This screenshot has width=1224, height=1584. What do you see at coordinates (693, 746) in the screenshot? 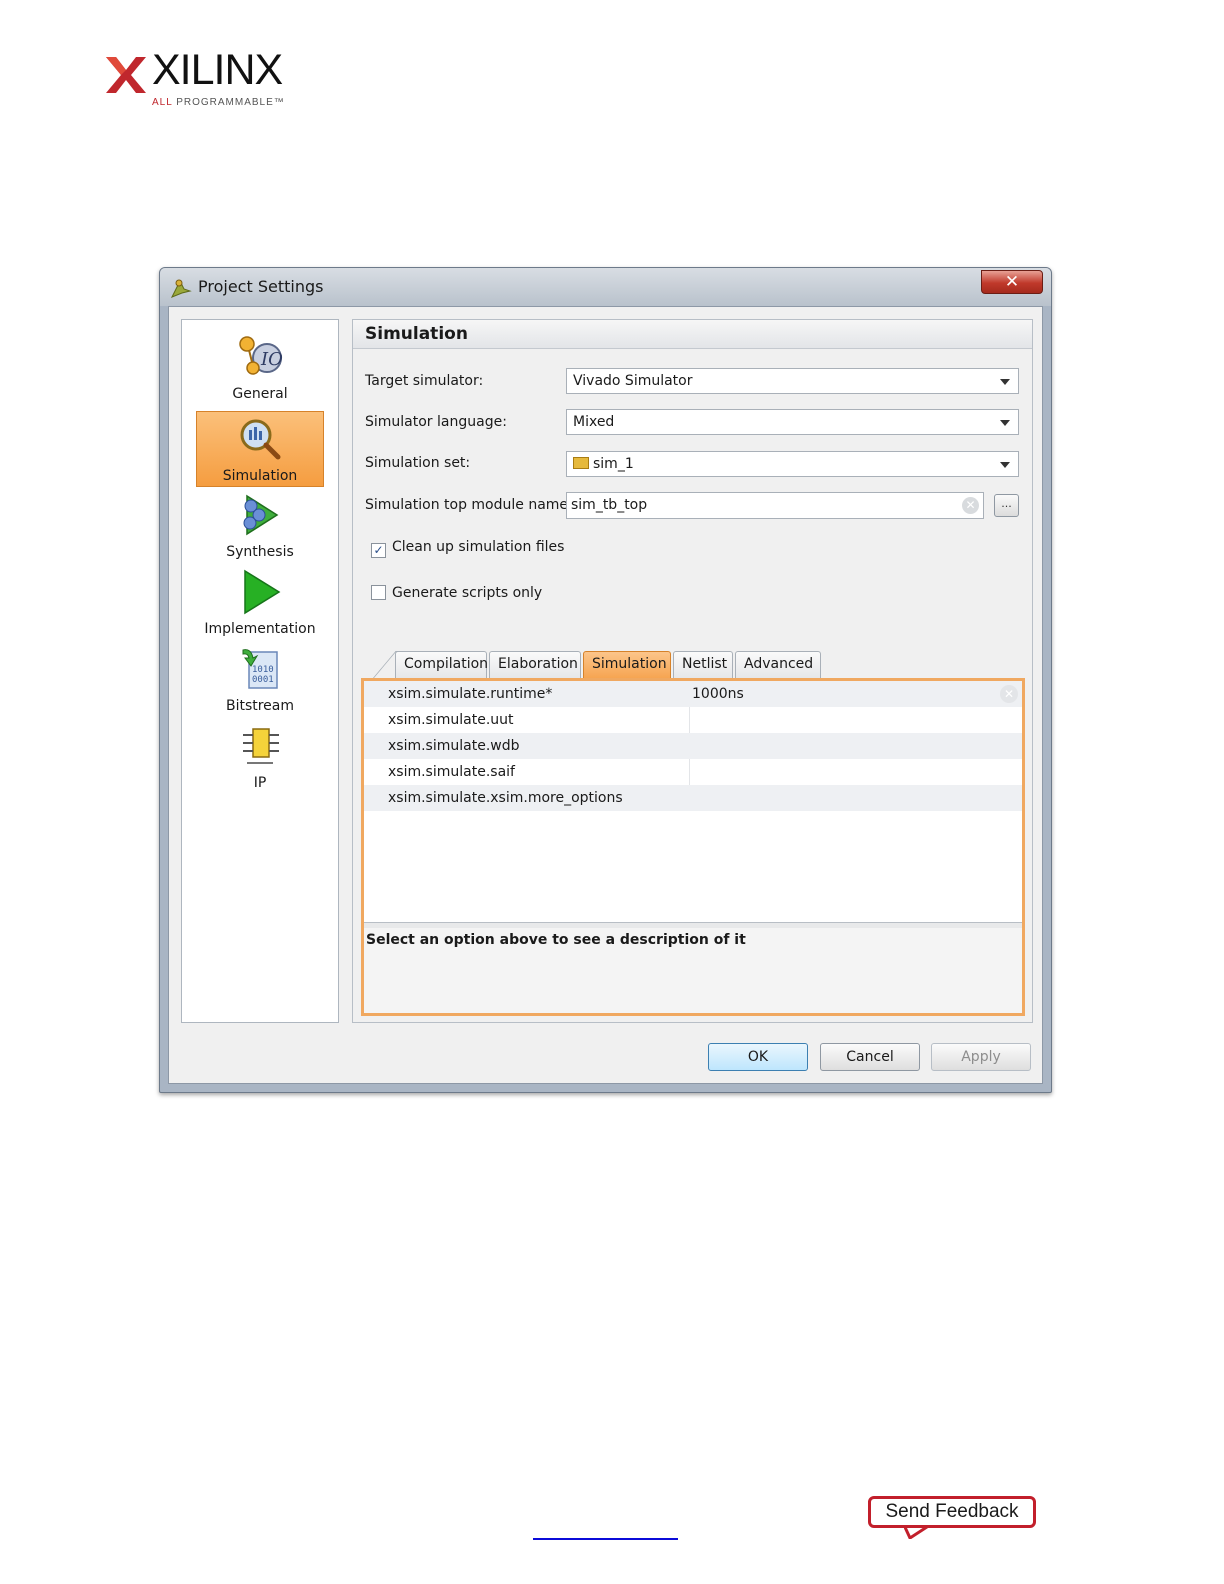
I see `table-row: xsim.simulate.wdb` at bounding box center [693, 746].